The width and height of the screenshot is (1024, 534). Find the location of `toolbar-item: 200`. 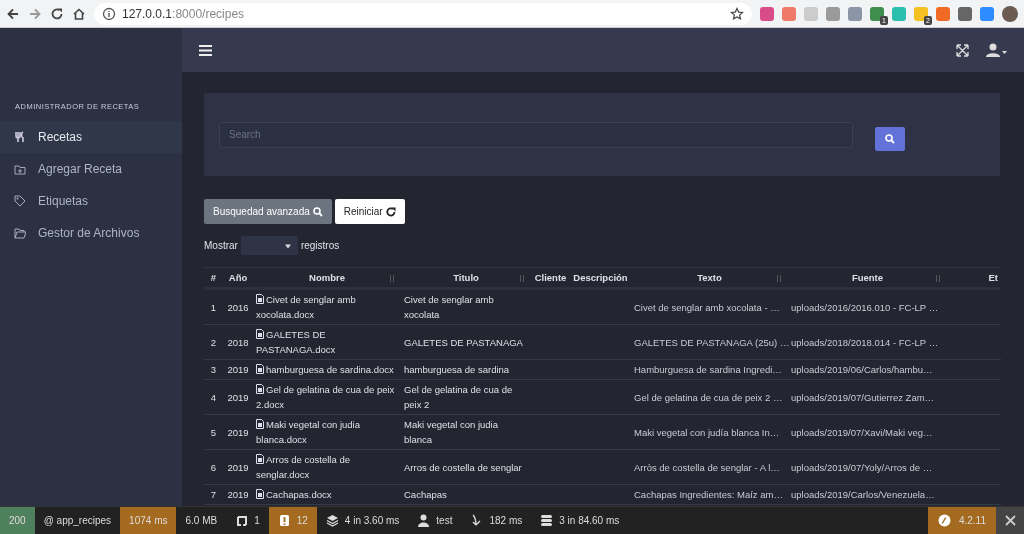

toolbar-item: 200 is located at coordinates (17, 520).